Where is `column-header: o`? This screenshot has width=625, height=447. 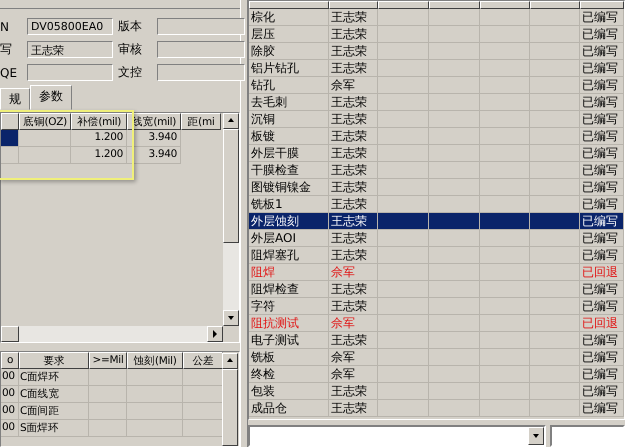 column-header: o is located at coordinates (10, 360).